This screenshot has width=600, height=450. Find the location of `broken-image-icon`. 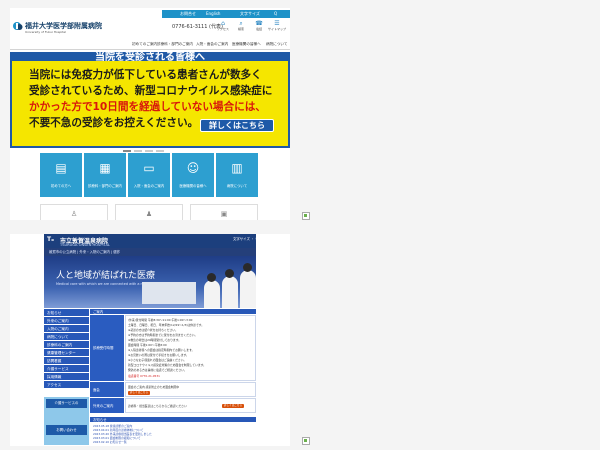

broken-image-icon is located at coordinates (306, 441).